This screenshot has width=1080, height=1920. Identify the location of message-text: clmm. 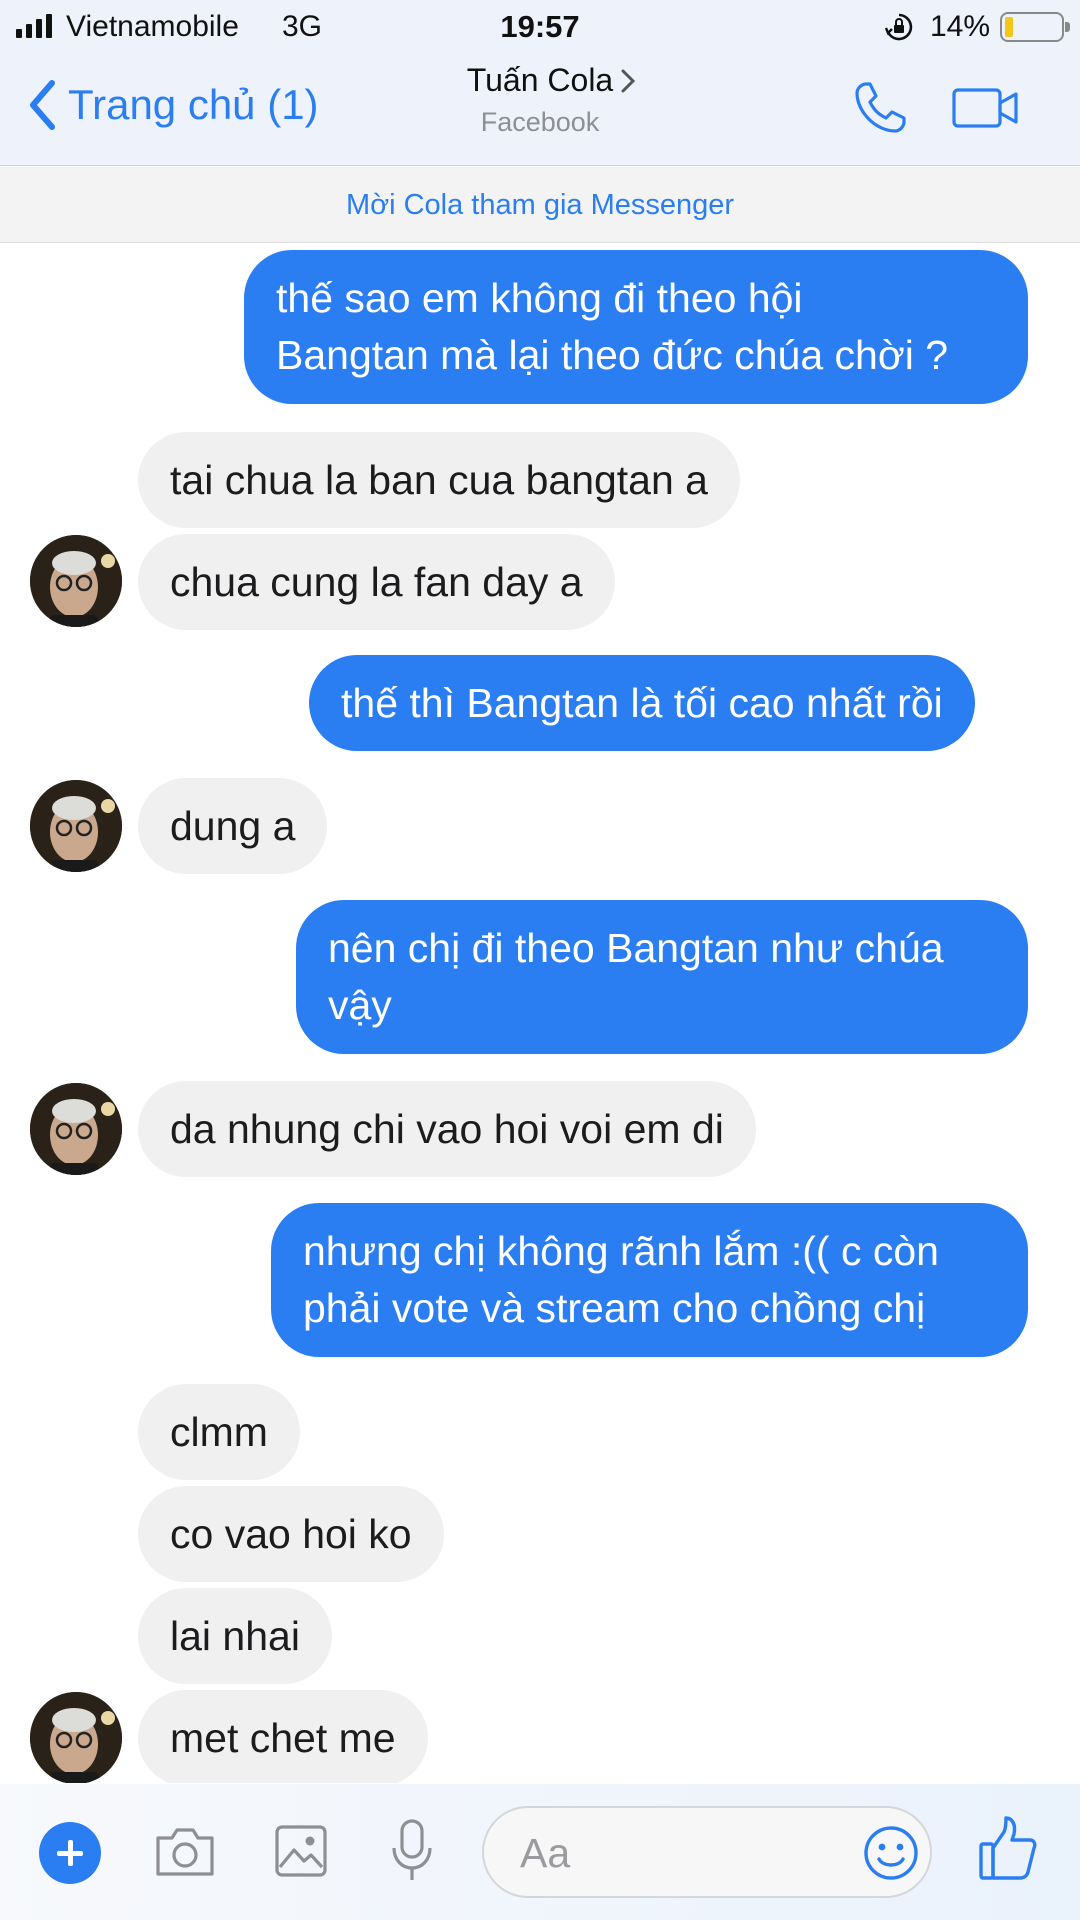
(219, 1432).